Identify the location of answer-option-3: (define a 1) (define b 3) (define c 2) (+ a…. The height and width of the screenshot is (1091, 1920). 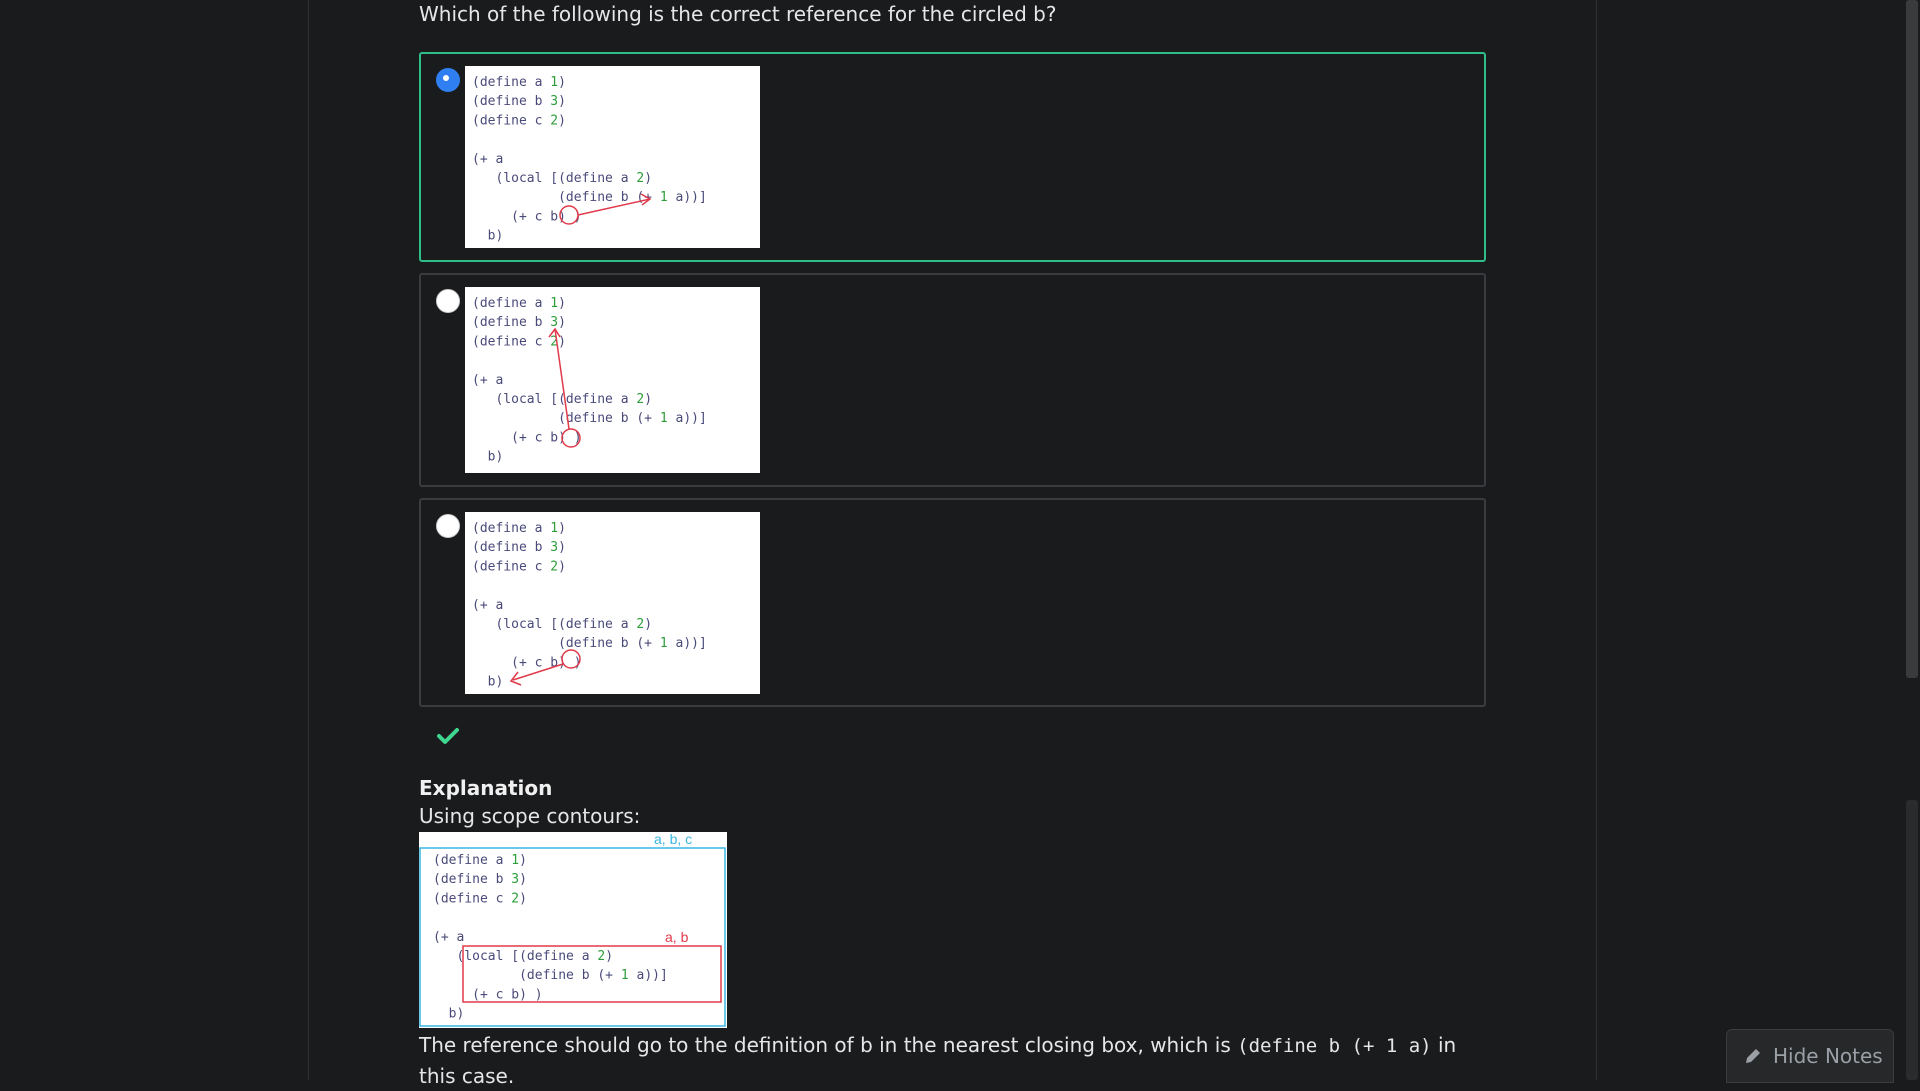
(952, 602).